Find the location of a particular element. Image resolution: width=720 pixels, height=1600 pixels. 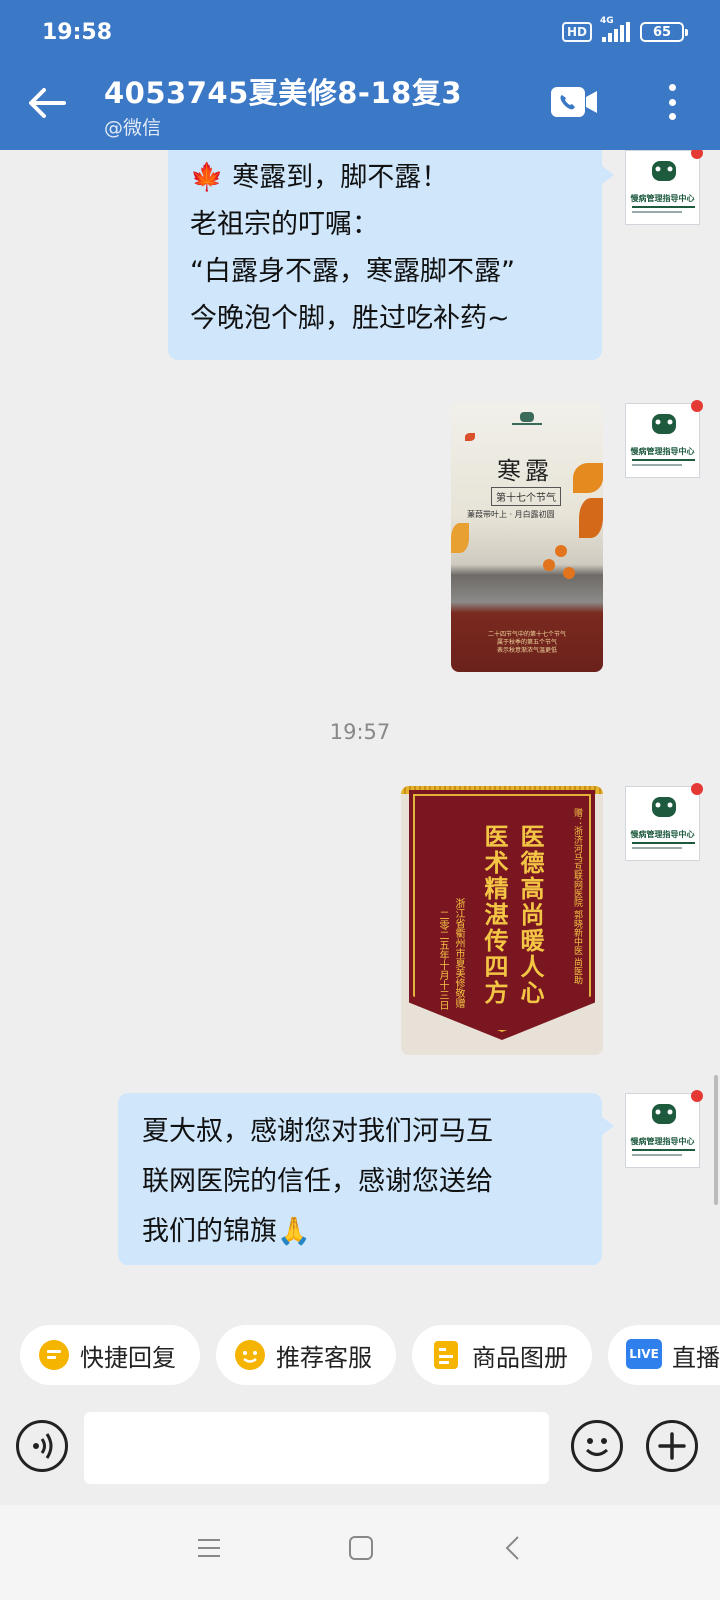

poster-title: 寒露 is located at coordinates (525, 471).